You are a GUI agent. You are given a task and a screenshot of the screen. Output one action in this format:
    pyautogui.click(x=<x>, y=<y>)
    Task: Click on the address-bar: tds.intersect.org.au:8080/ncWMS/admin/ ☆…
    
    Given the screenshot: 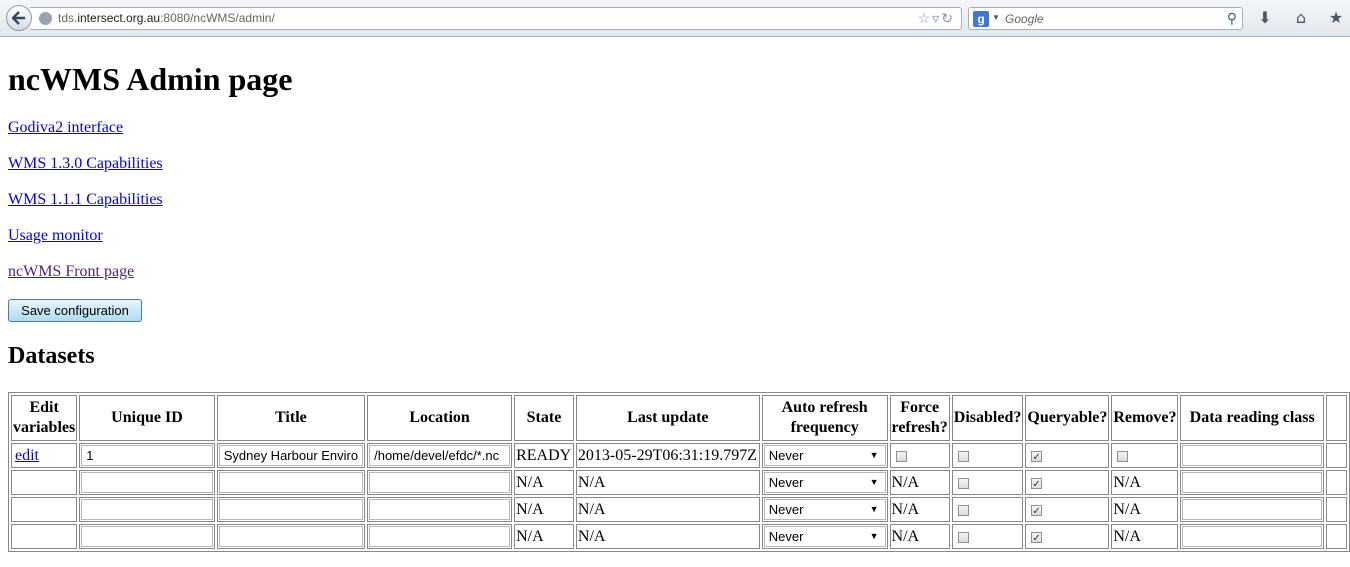 What is the action you would take?
    pyautogui.click(x=496, y=18)
    